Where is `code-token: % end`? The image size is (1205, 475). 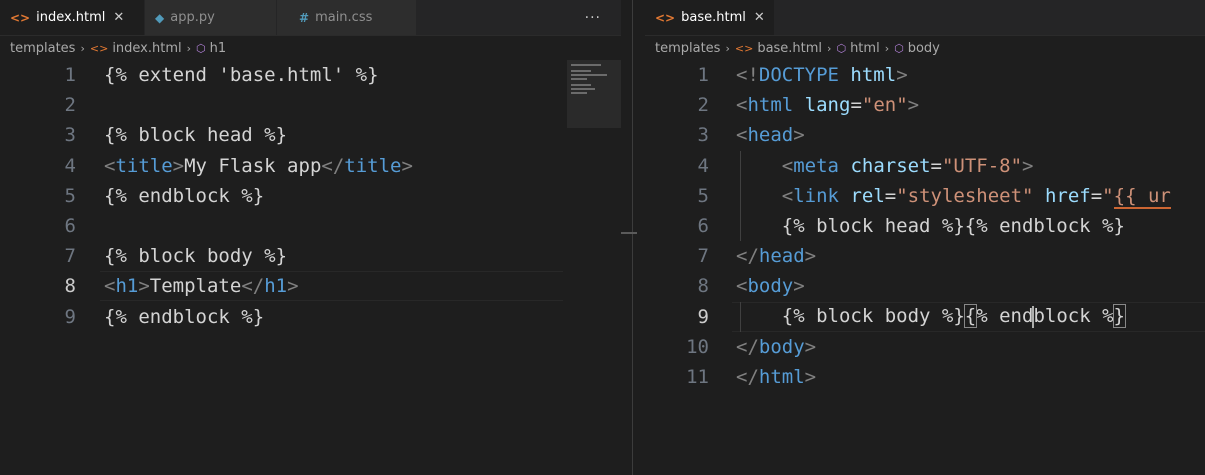
code-token: % end is located at coordinates (1005, 316).